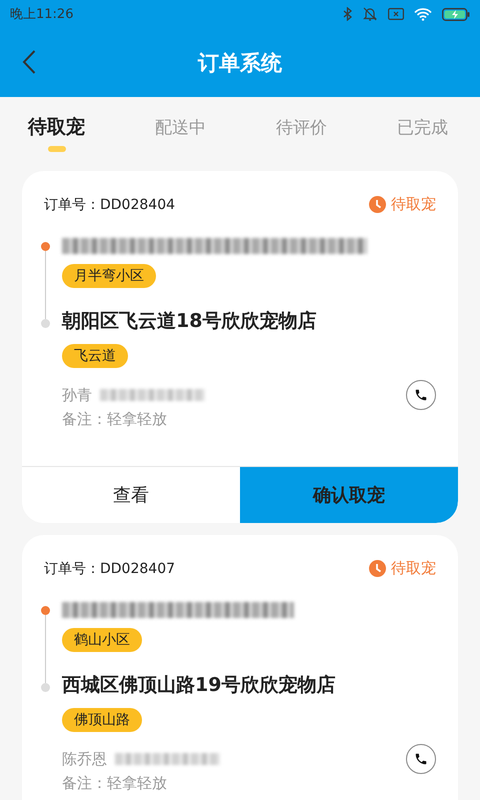 The height and width of the screenshot is (800, 480). What do you see at coordinates (301, 129) in the screenshot?
I see `order-tab: 待评价` at bounding box center [301, 129].